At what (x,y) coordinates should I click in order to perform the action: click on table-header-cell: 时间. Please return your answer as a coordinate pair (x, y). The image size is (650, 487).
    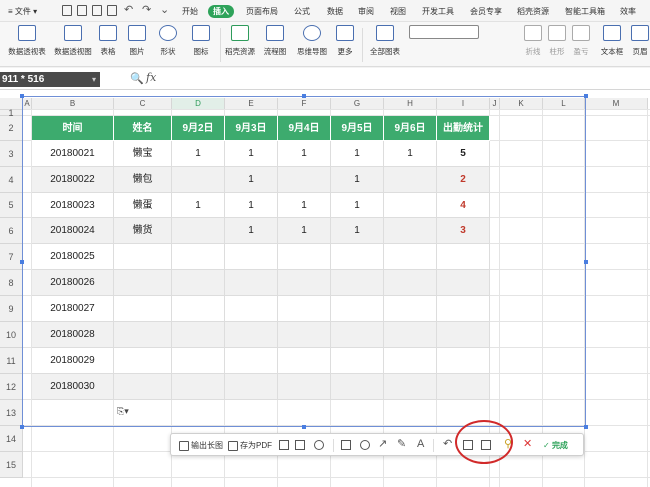
    Looking at the image, I should click on (73, 128).